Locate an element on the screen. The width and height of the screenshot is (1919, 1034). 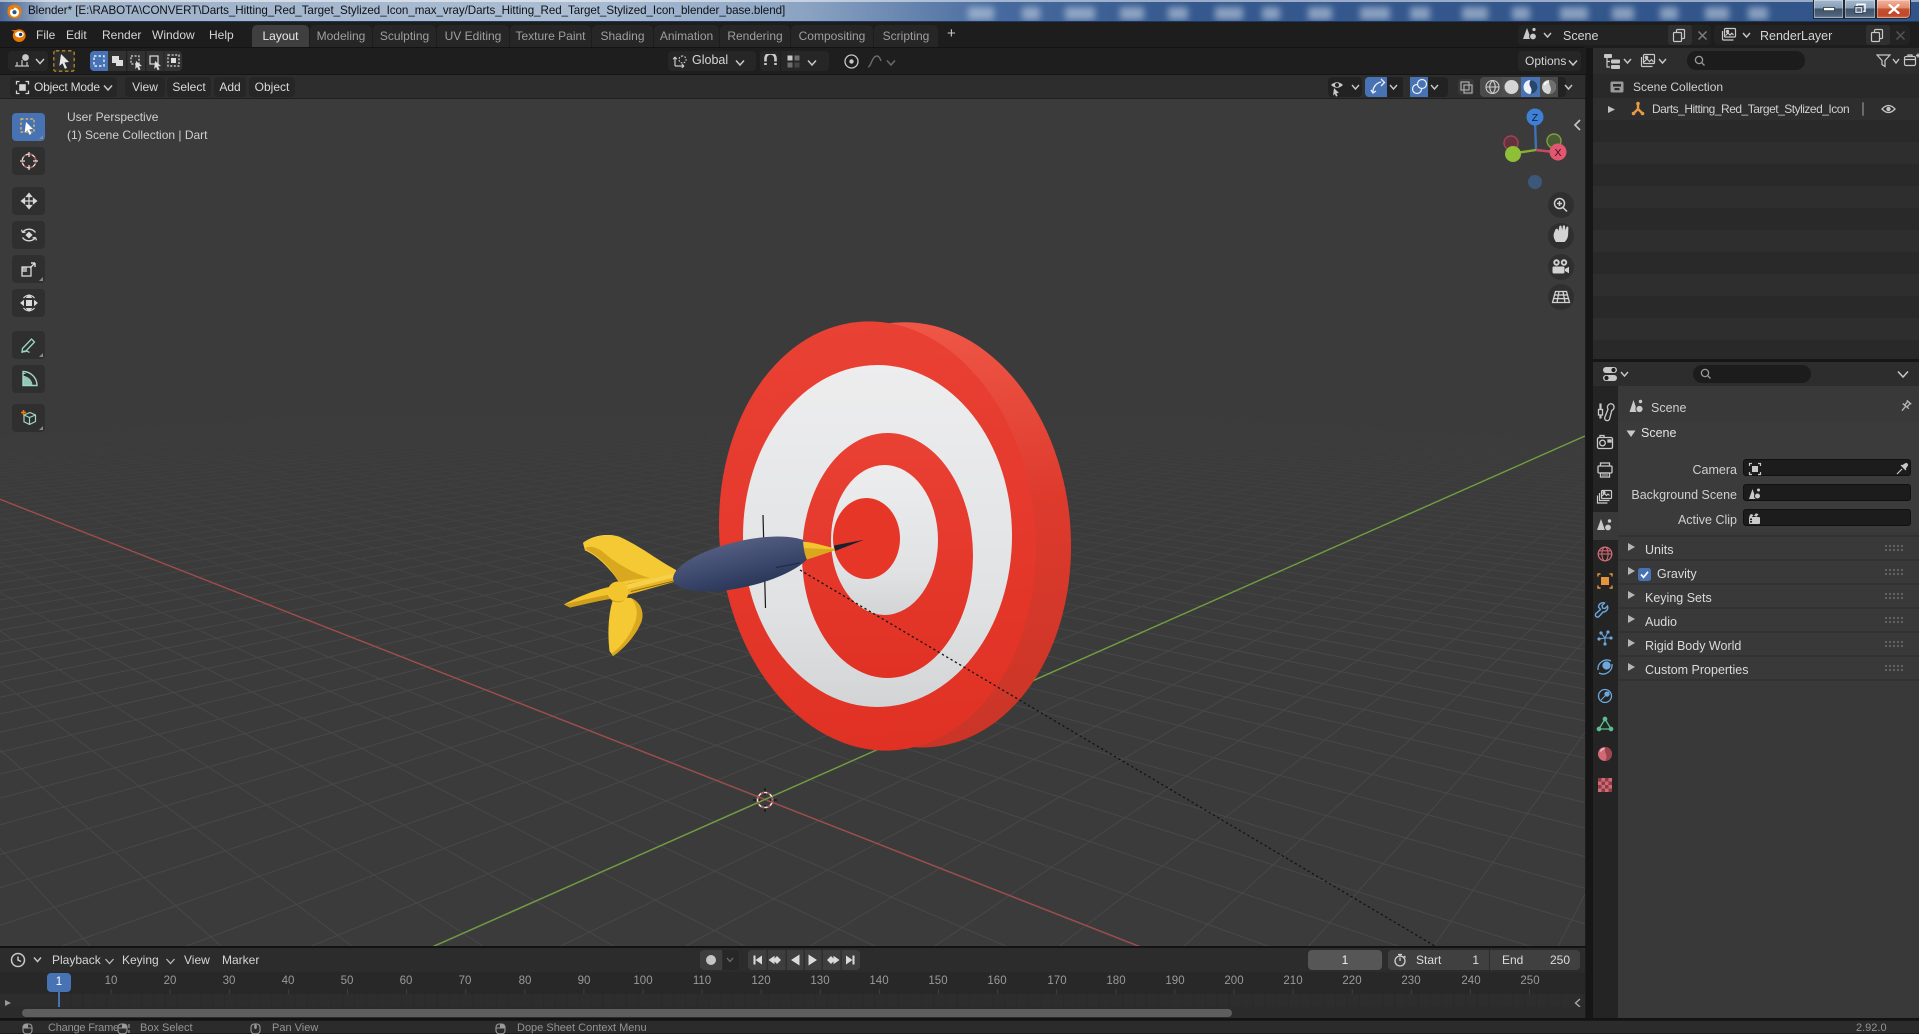
svg-text: Z is located at coordinates (1535, 118).